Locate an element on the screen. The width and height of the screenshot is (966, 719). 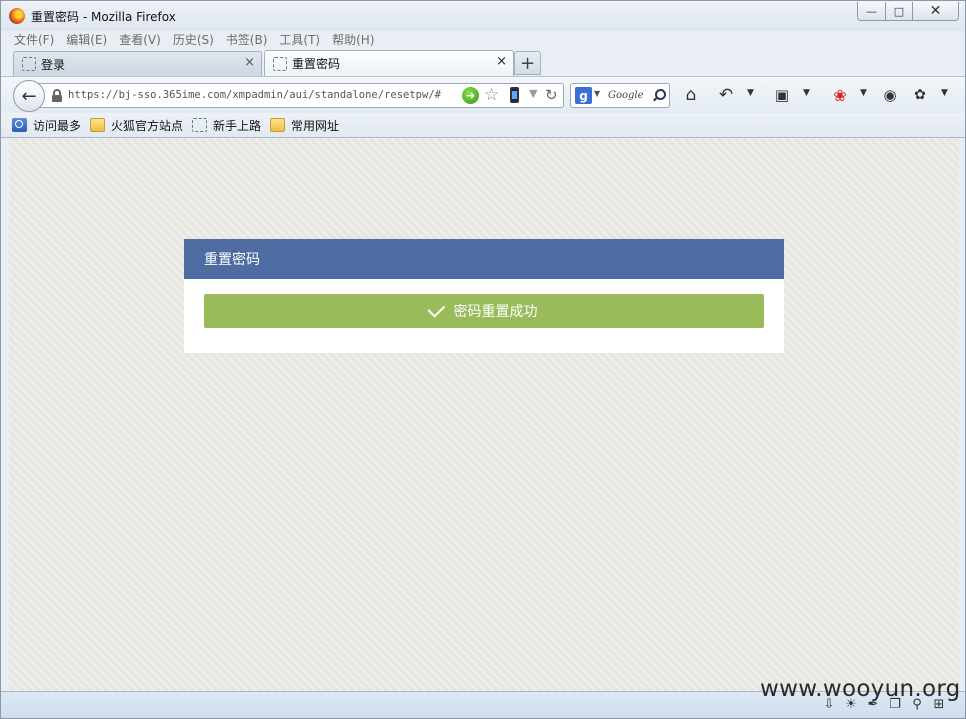
phone-icon is located at coordinates (514, 95).